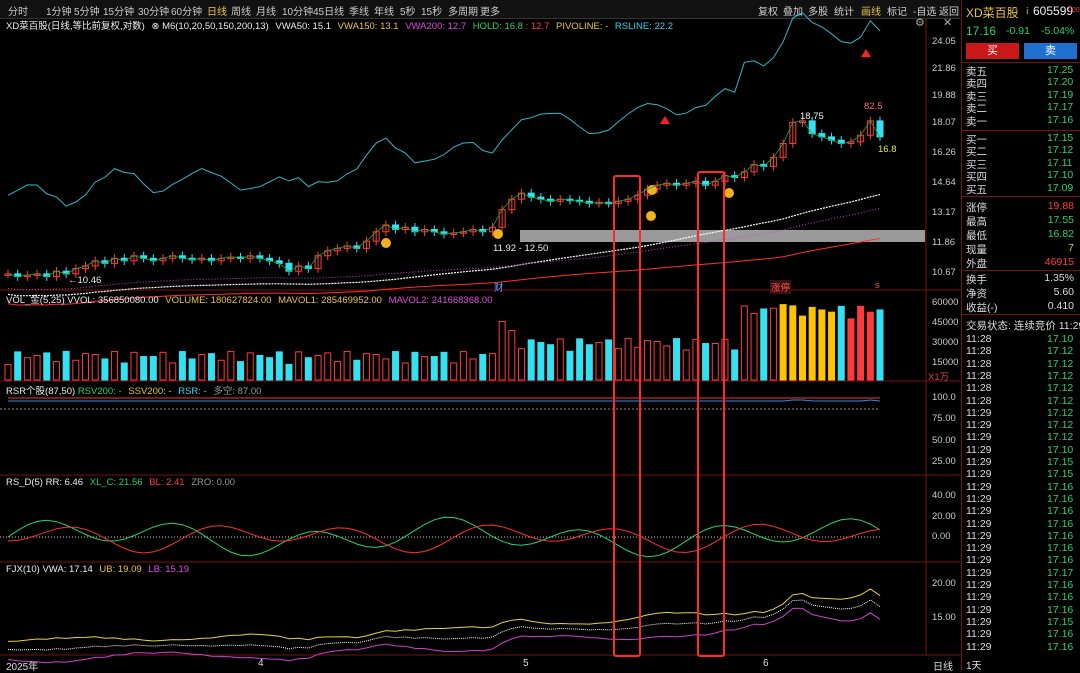  Describe the element at coordinates (1060, 150) in the screenshot. I see `bid-price: 17.12` at that location.